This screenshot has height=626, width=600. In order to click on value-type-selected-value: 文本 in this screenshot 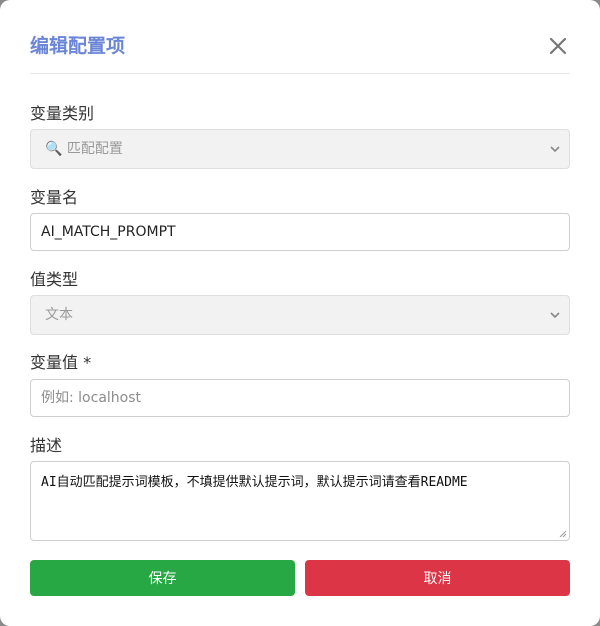, I will do `click(59, 315)`.